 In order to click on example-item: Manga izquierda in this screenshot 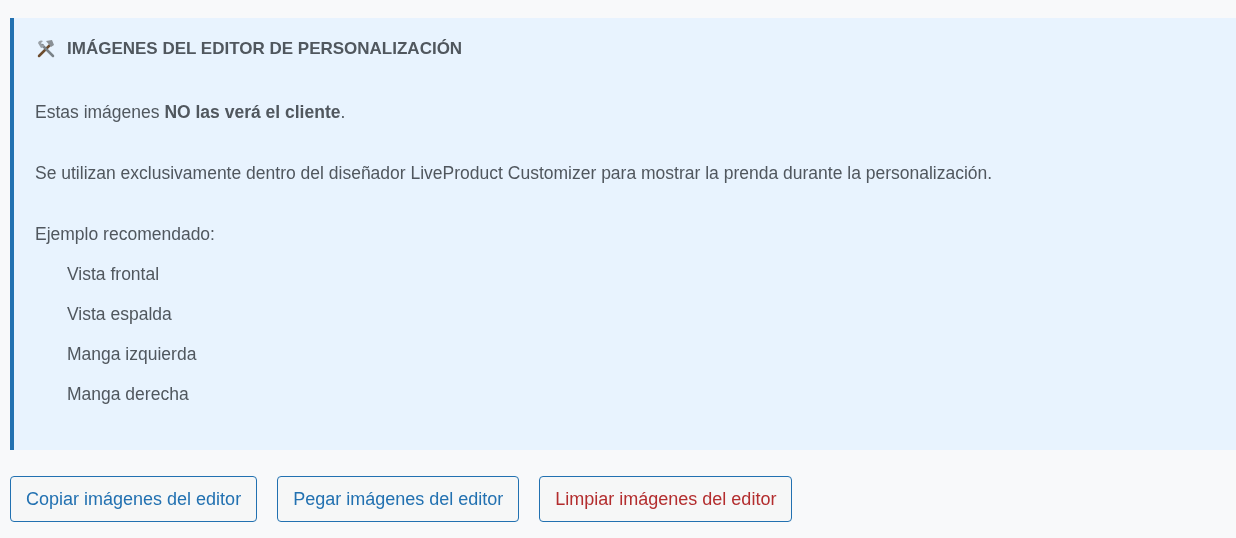, I will do `click(132, 354)`.